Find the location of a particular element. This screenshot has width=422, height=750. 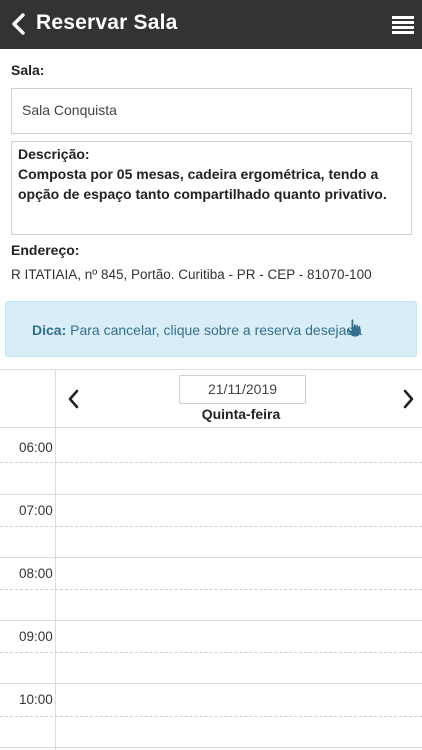

hour-label: 09:00 is located at coordinates (36, 636).